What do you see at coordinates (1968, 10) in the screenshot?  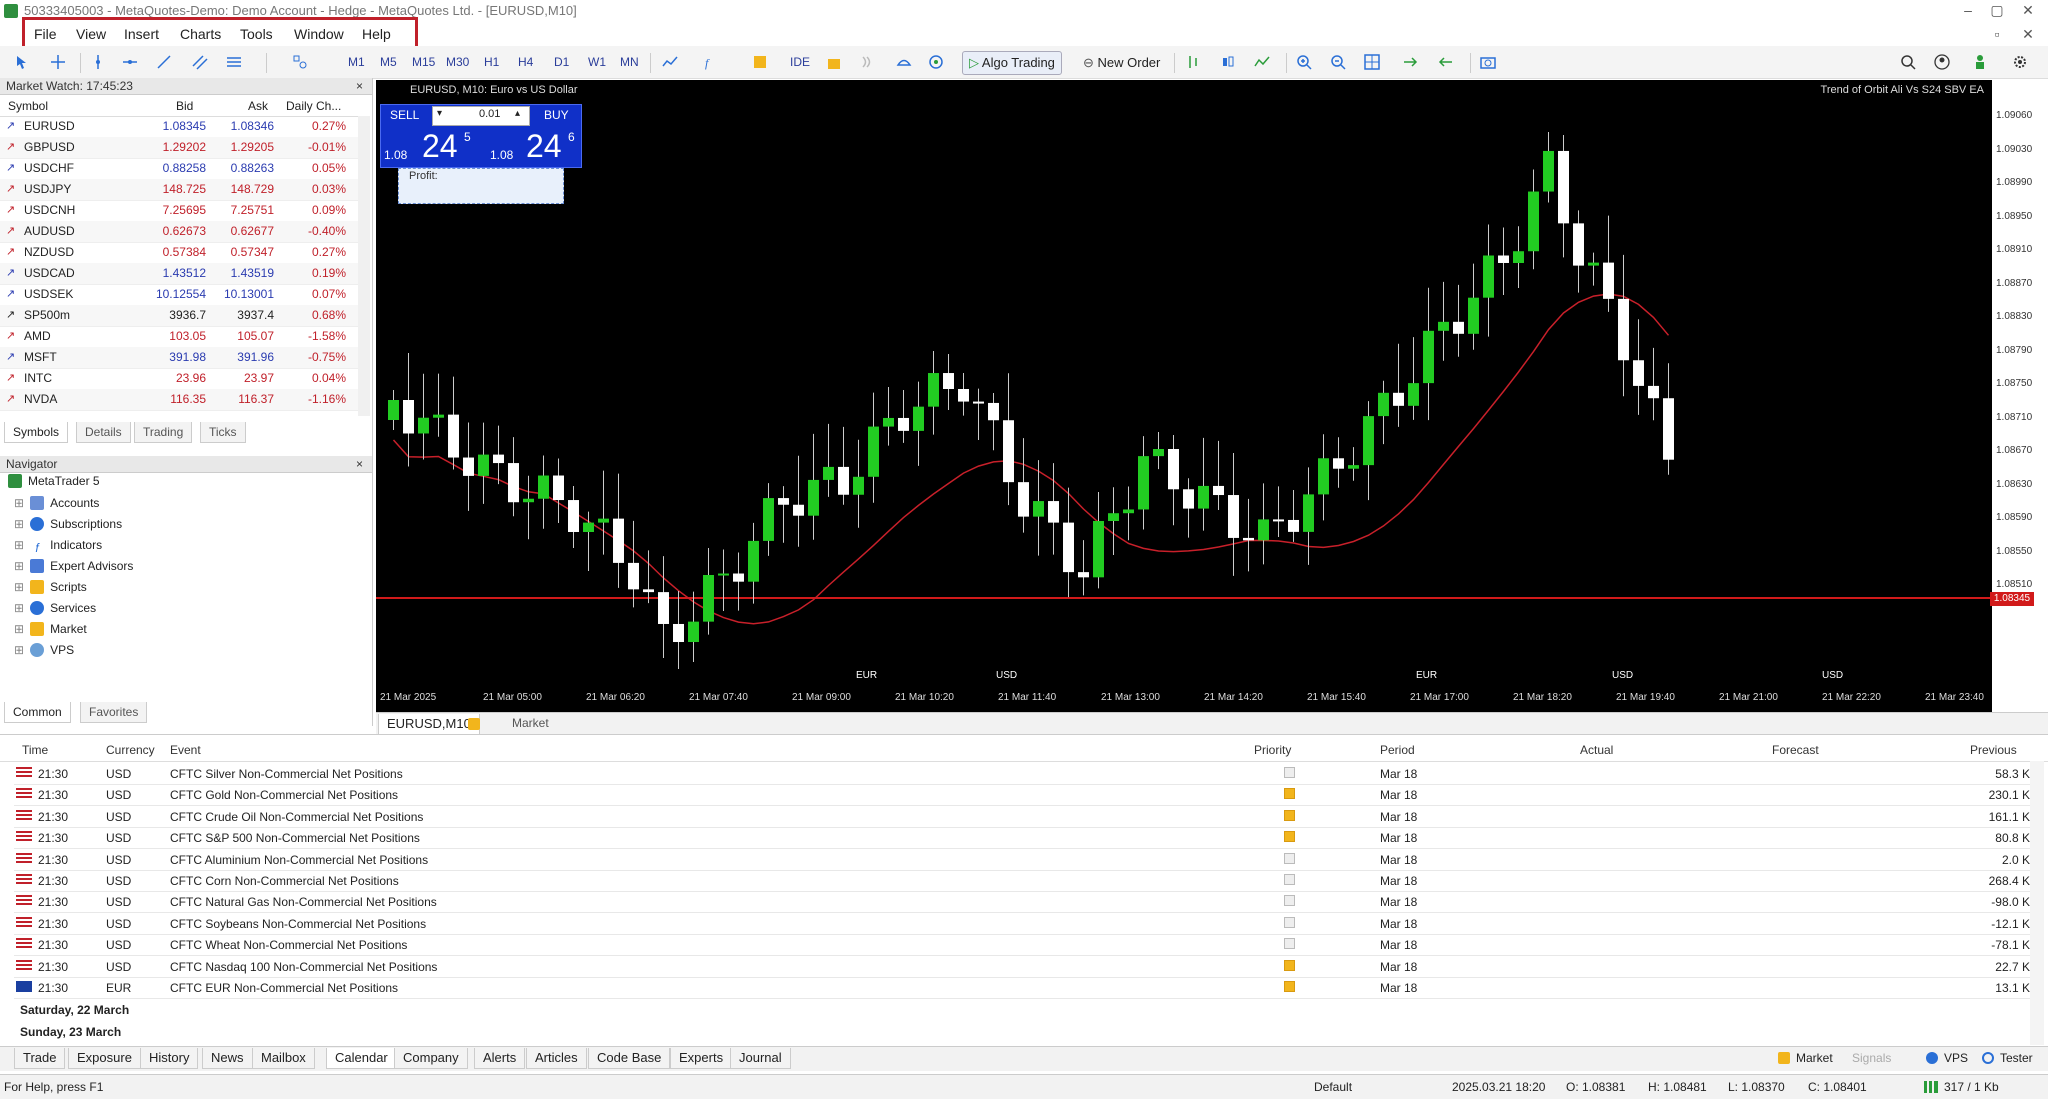 I see `minimize-icon: –` at bounding box center [1968, 10].